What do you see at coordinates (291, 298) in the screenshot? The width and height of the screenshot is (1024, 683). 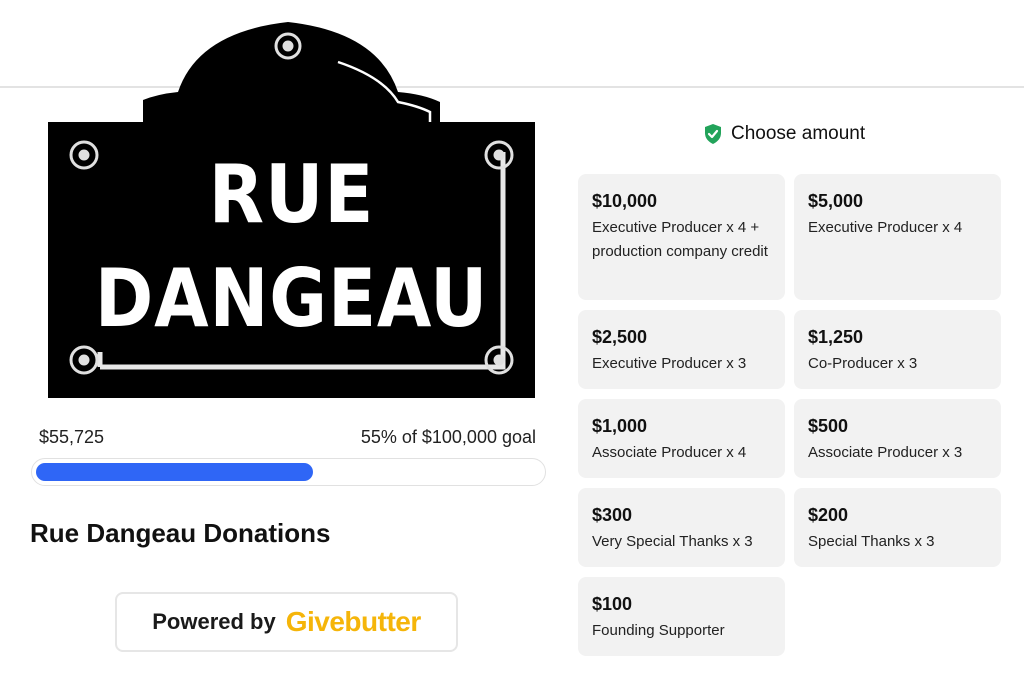 I see `sign-text-line2: DANGEAU` at bounding box center [291, 298].